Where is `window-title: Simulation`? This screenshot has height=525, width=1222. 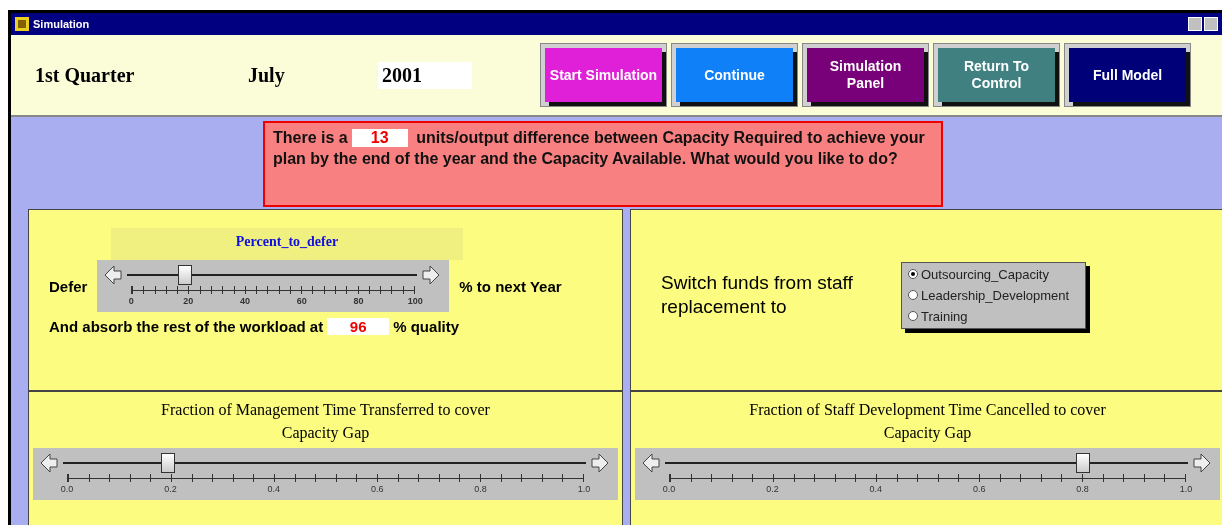 window-title: Simulation is located at coordinates (61, 24).